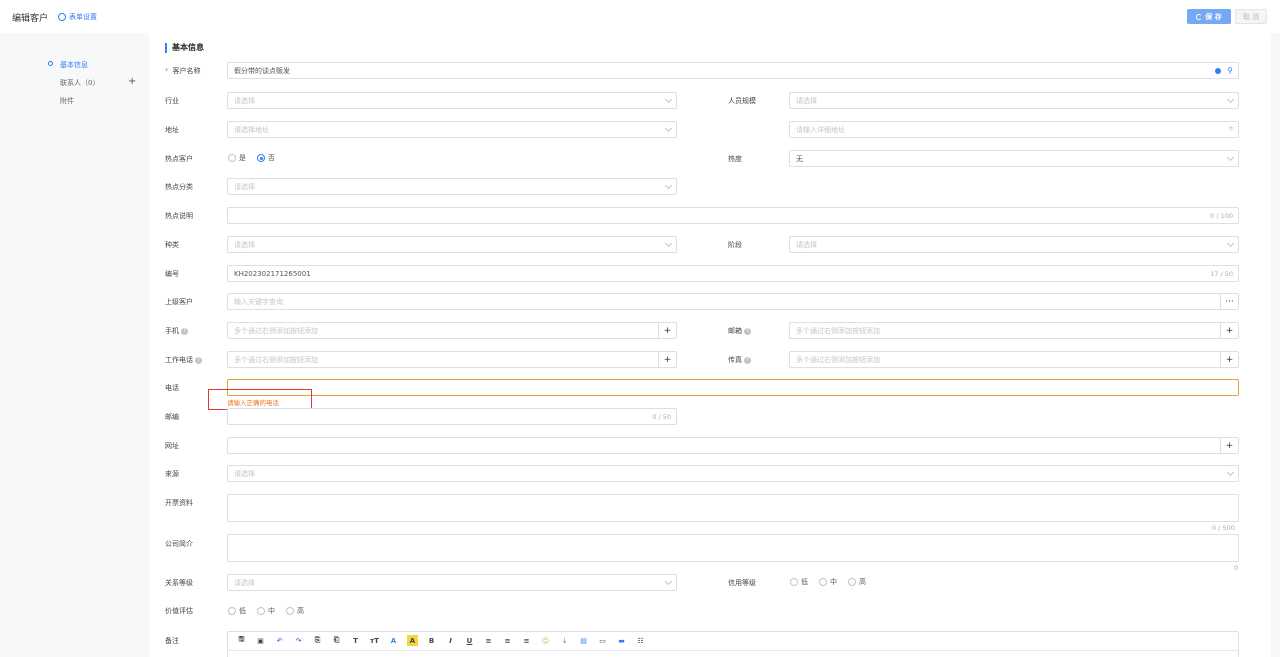 This screenshot has width=1280, height=657. What do you see at coordinates (300, 611) in the screenshot?
I see `value-label-high: 高` at bounding box center [300, 611].